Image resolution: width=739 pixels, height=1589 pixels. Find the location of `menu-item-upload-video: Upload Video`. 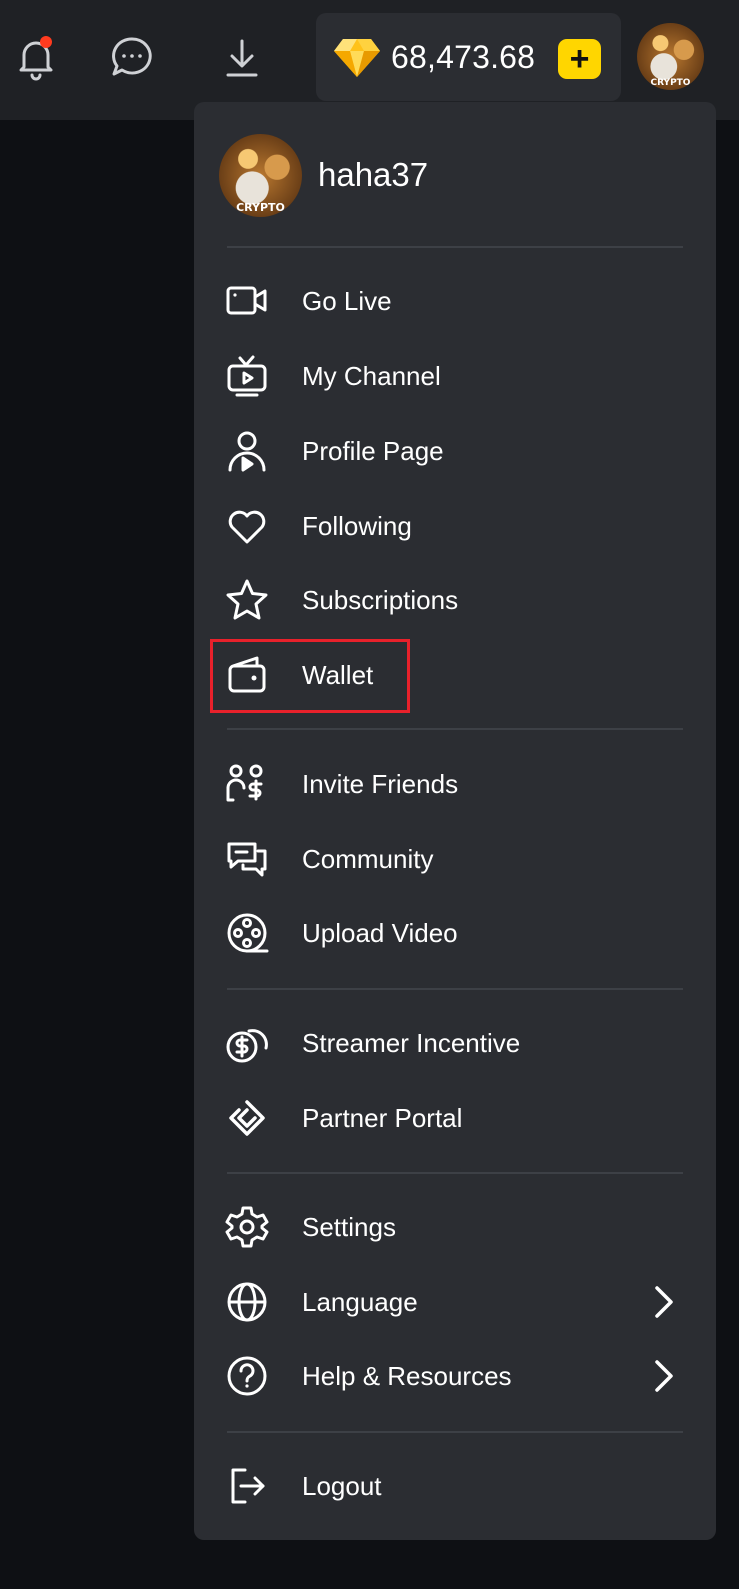

menu-item-upload-video: Upload Video is located at coordinates (455, 933).